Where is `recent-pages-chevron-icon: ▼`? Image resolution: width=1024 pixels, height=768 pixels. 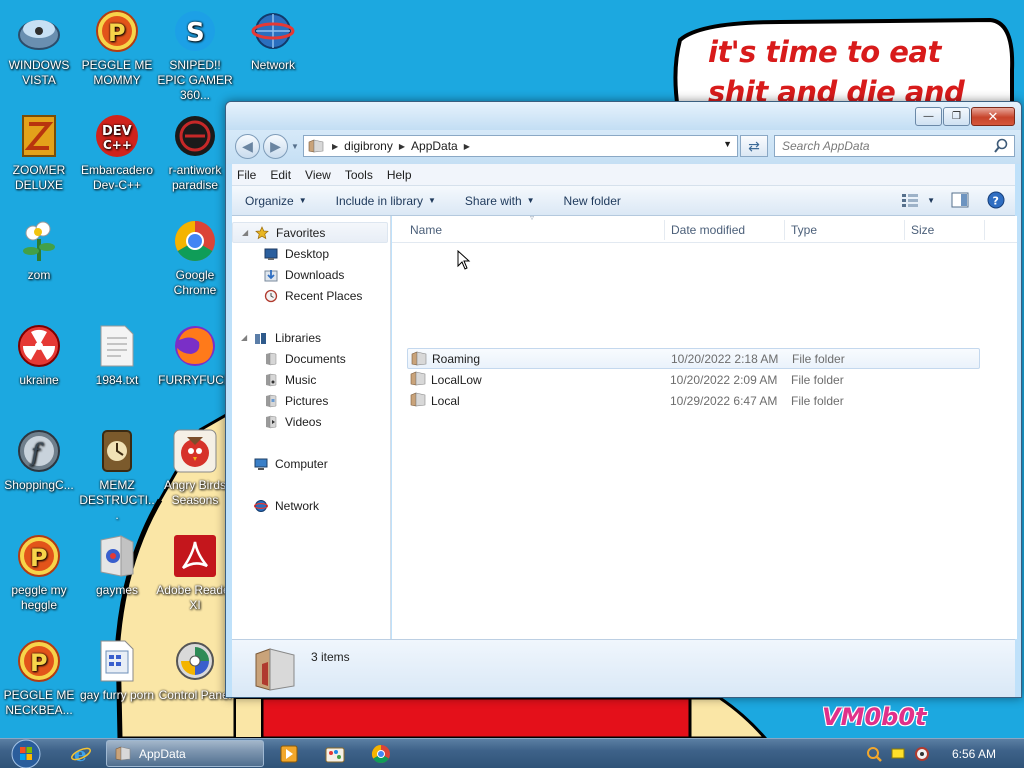
recent-pages-chevron-icon: ▼ is located at coordinates (295, 146).